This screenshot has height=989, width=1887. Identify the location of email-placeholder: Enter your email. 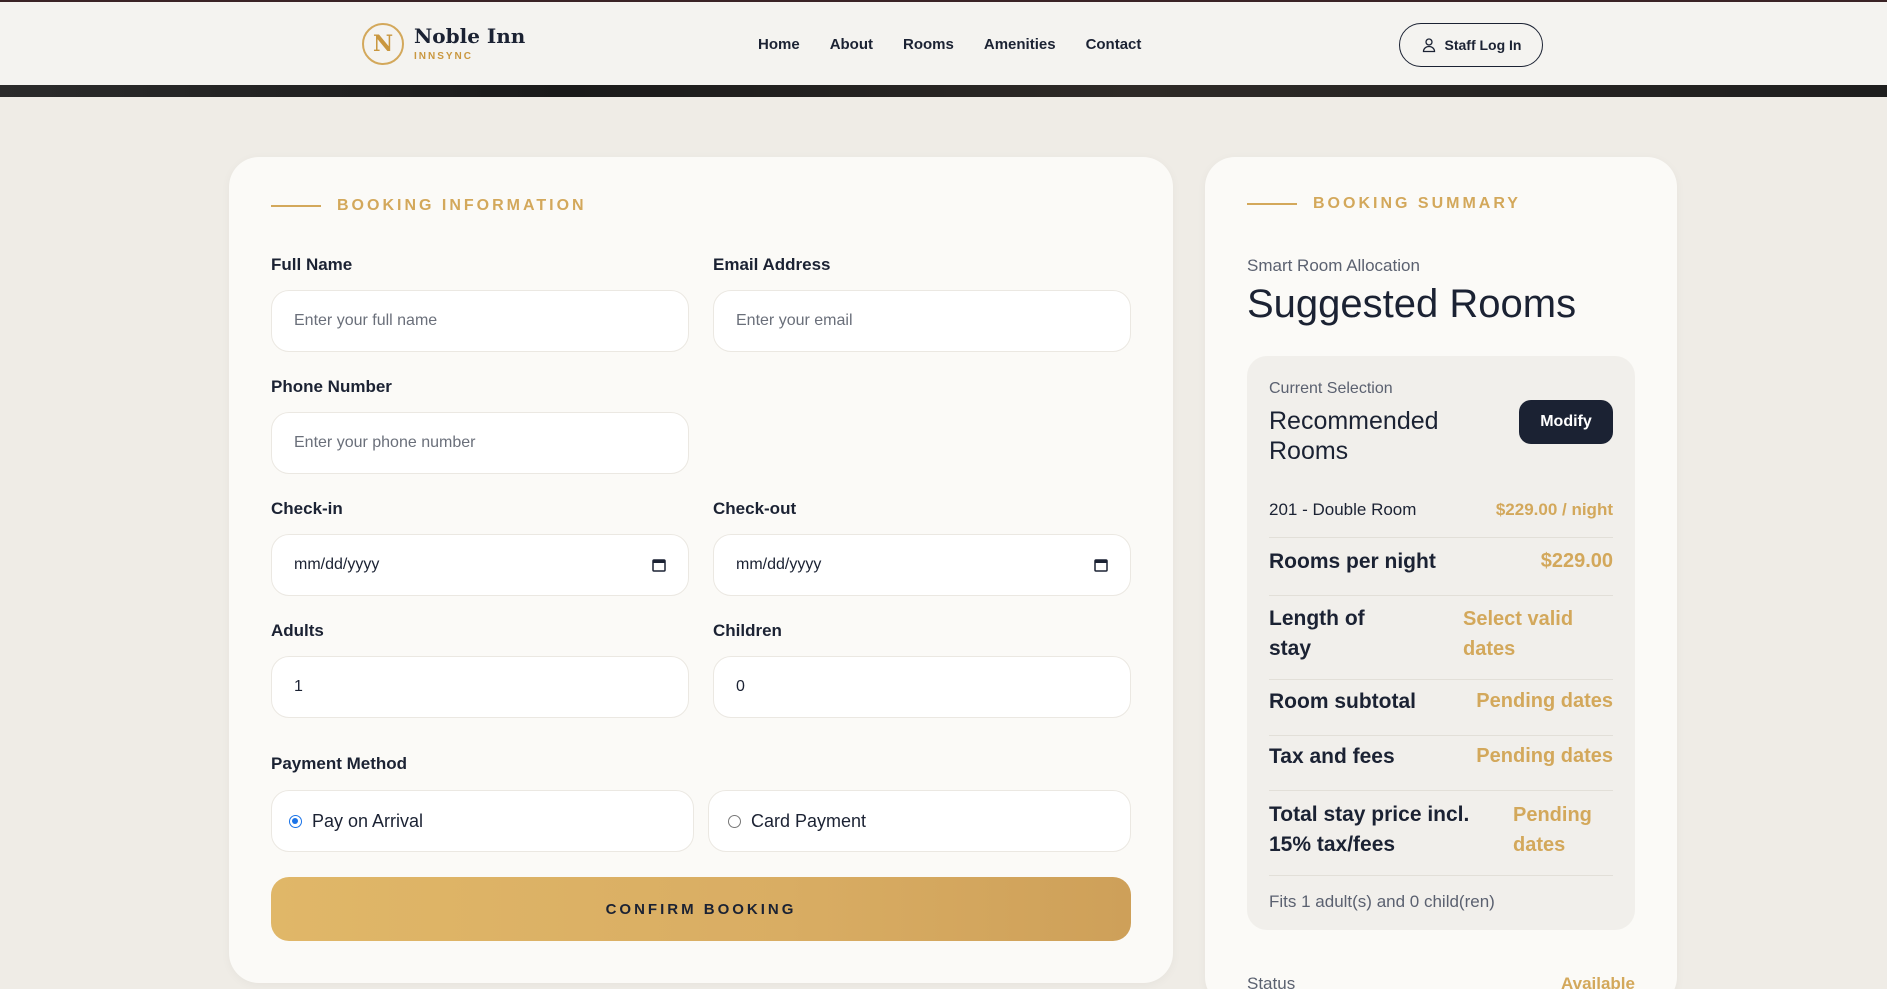
(794, 320).